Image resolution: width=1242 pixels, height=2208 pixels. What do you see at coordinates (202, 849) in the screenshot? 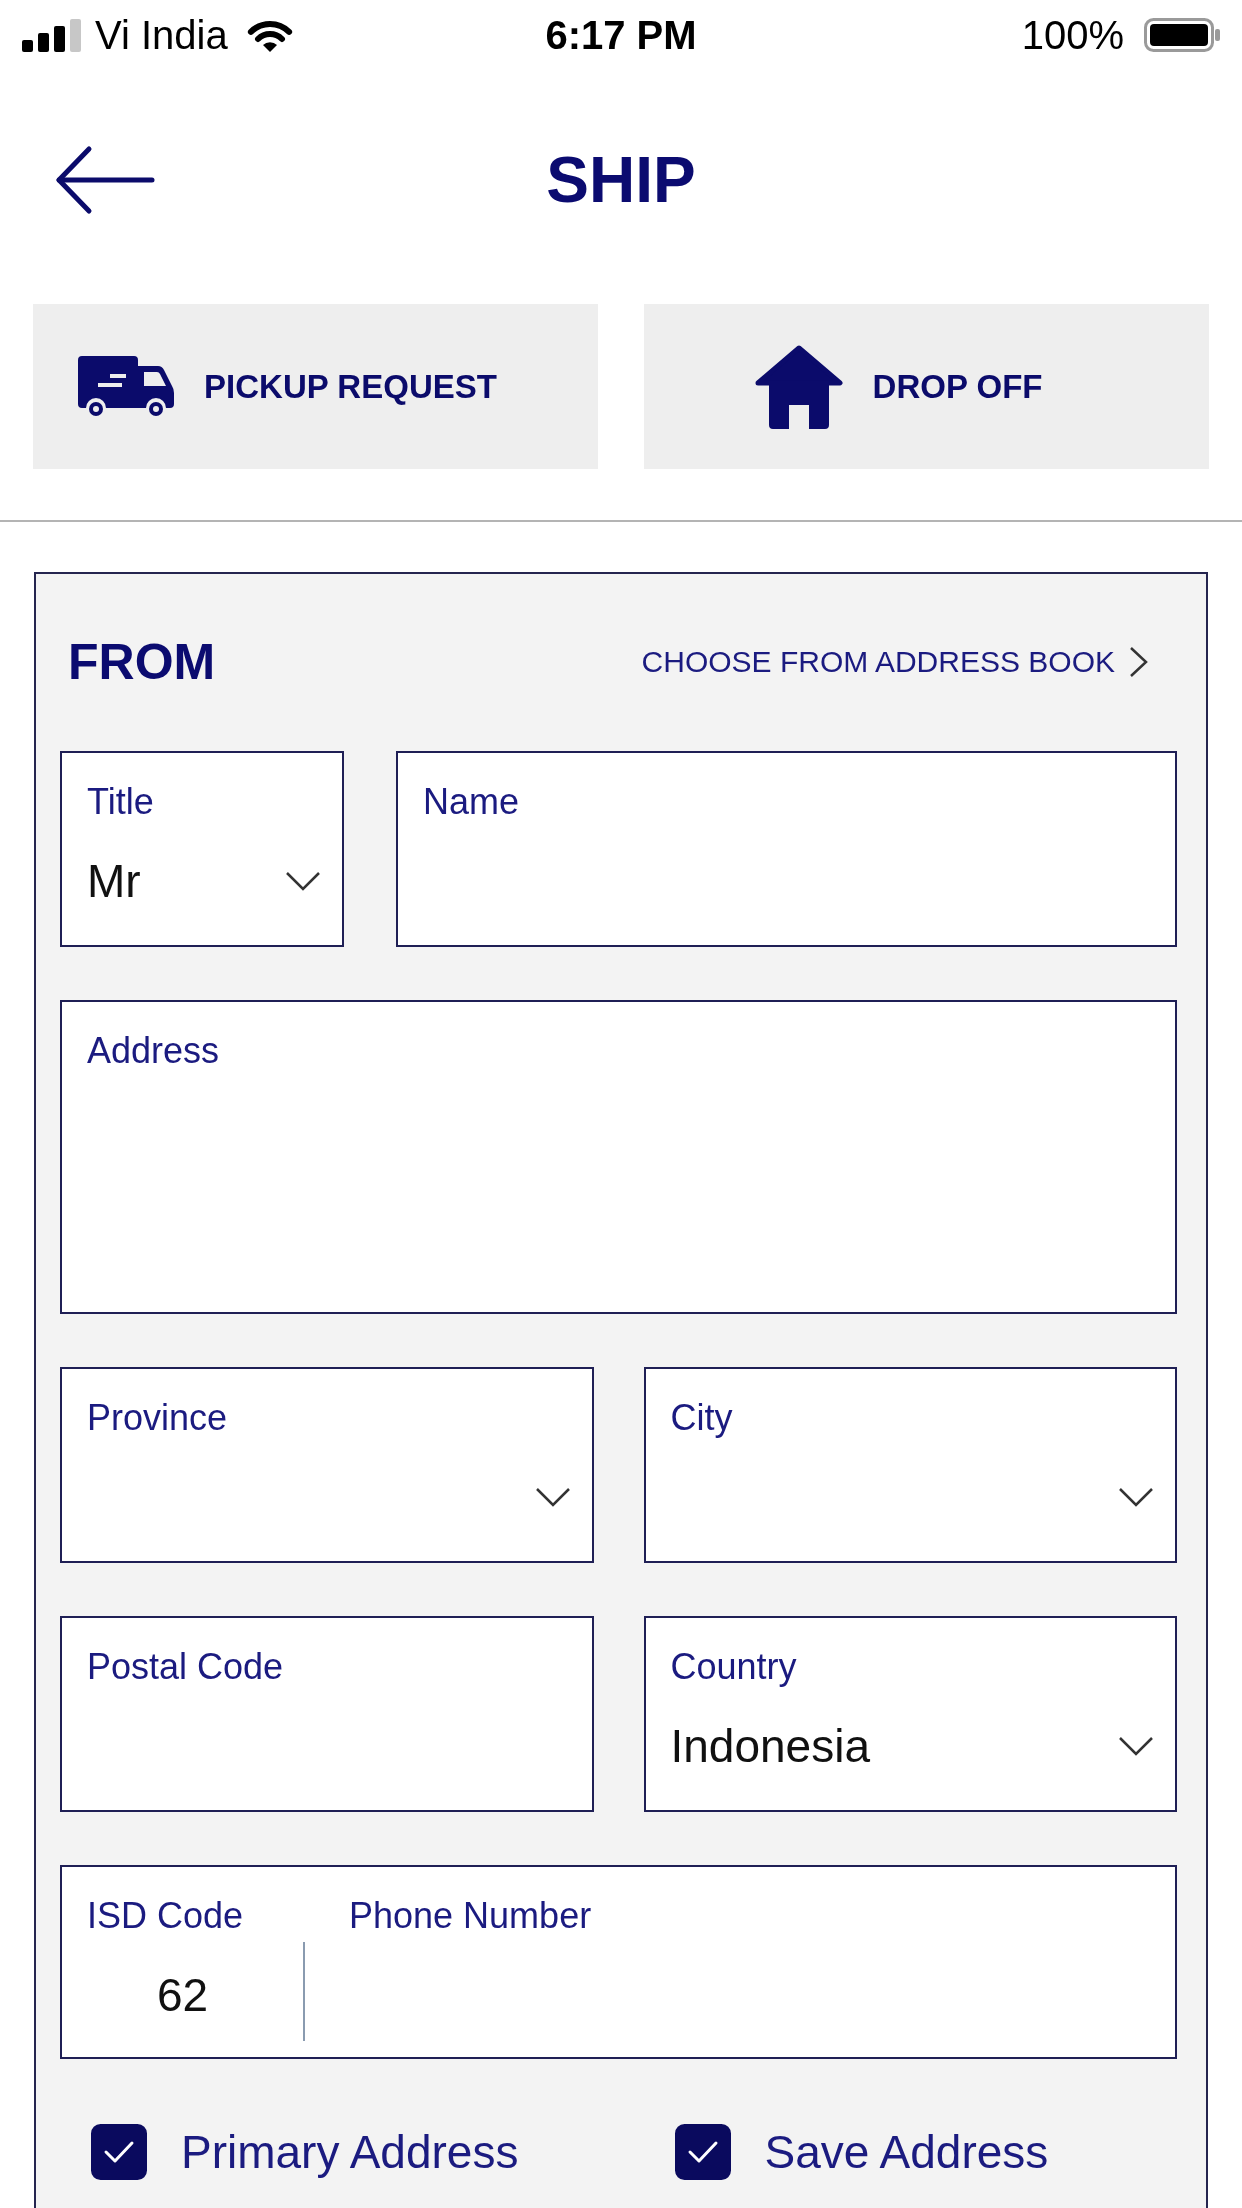
I see `dropdown-field: Title Mr` at bounding box center [202, 849].